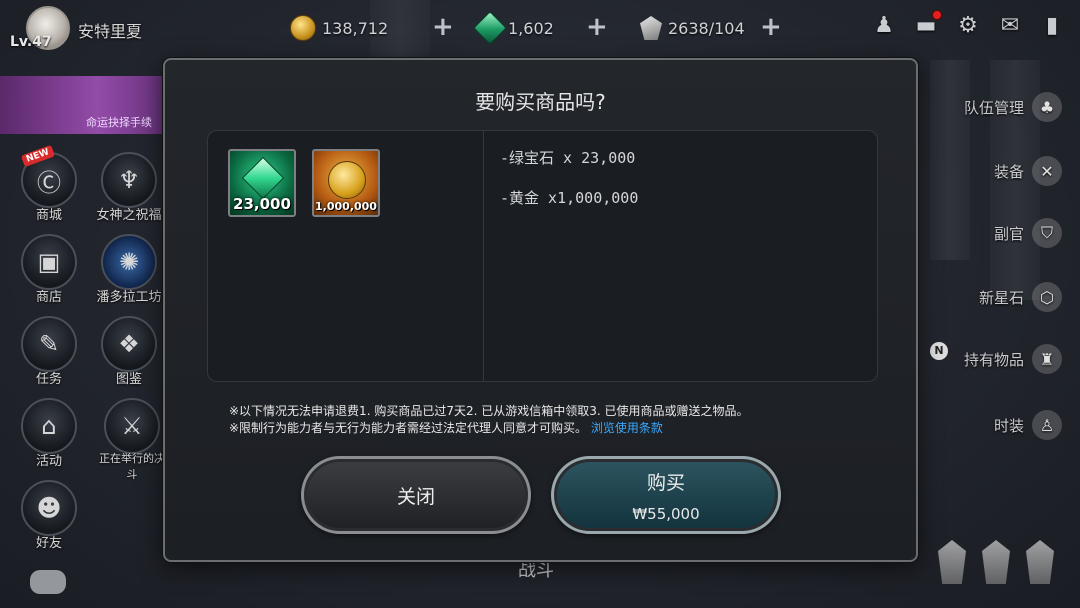 The height and width of the screenshot is (608, 1080). I want to click on stamina-resource: 2638/104, so click(692, 28).